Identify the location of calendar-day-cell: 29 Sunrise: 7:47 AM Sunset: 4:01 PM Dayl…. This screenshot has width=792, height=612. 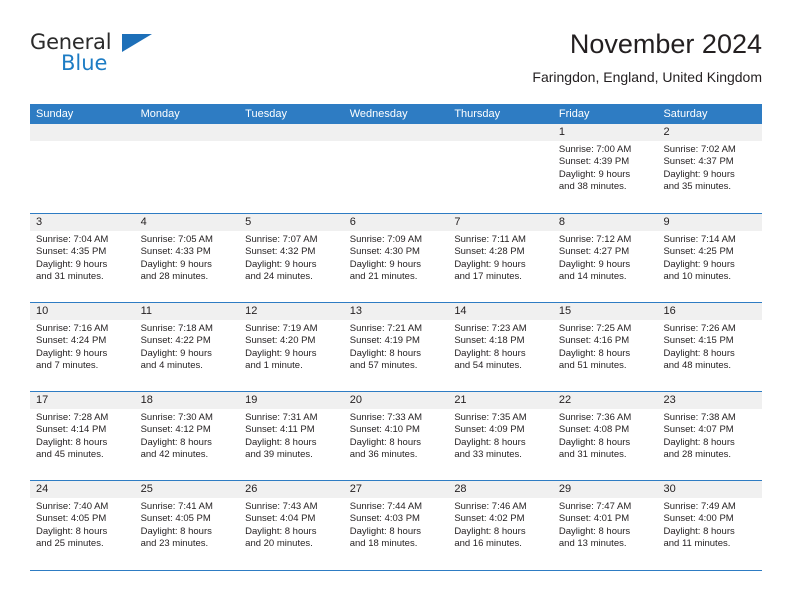
(605, 525).